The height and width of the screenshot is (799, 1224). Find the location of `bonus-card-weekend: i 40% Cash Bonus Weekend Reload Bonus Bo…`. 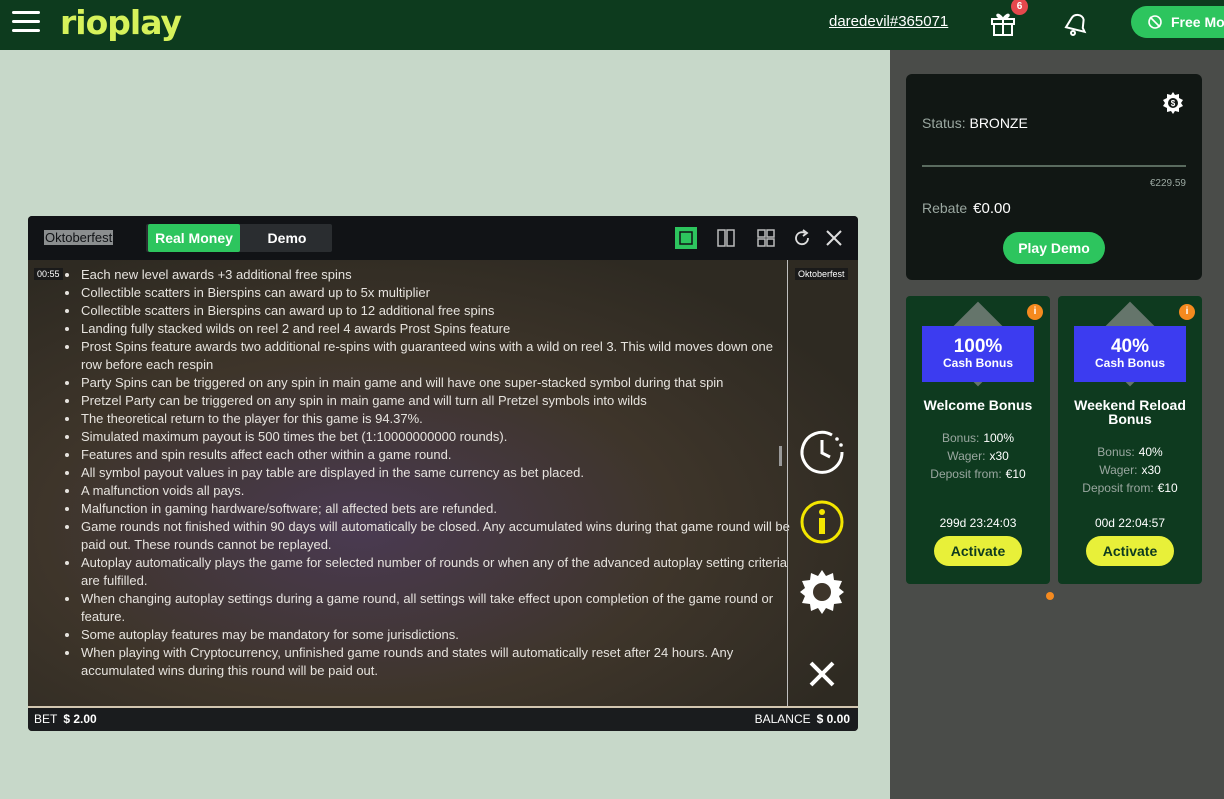

bonus-card-weekend: i 40% Cash Bonus Weekend Reload Bonus Bo… is located at coordinates (1130, 440).